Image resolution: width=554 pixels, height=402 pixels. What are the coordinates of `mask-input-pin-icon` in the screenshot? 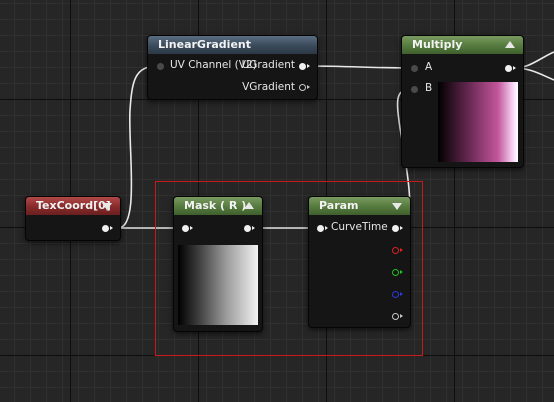 It's located at (187, 228).